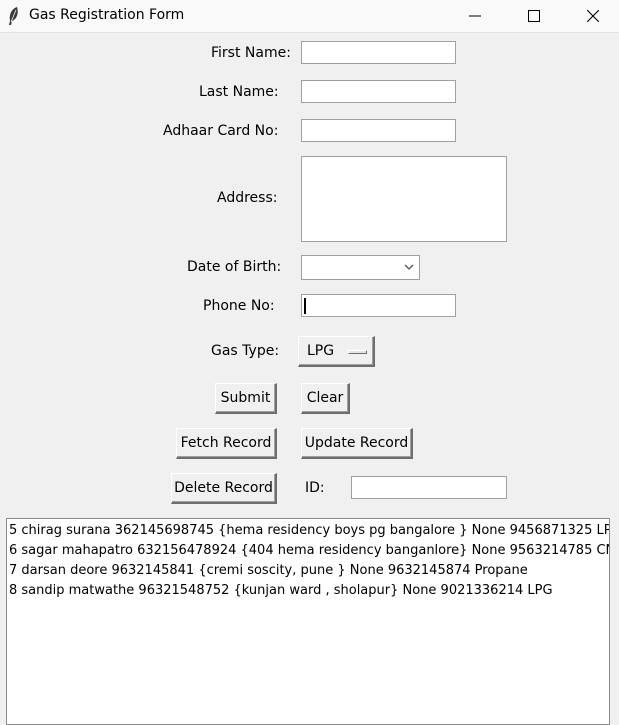  I want to click on minimize-button, so click(475, 16).